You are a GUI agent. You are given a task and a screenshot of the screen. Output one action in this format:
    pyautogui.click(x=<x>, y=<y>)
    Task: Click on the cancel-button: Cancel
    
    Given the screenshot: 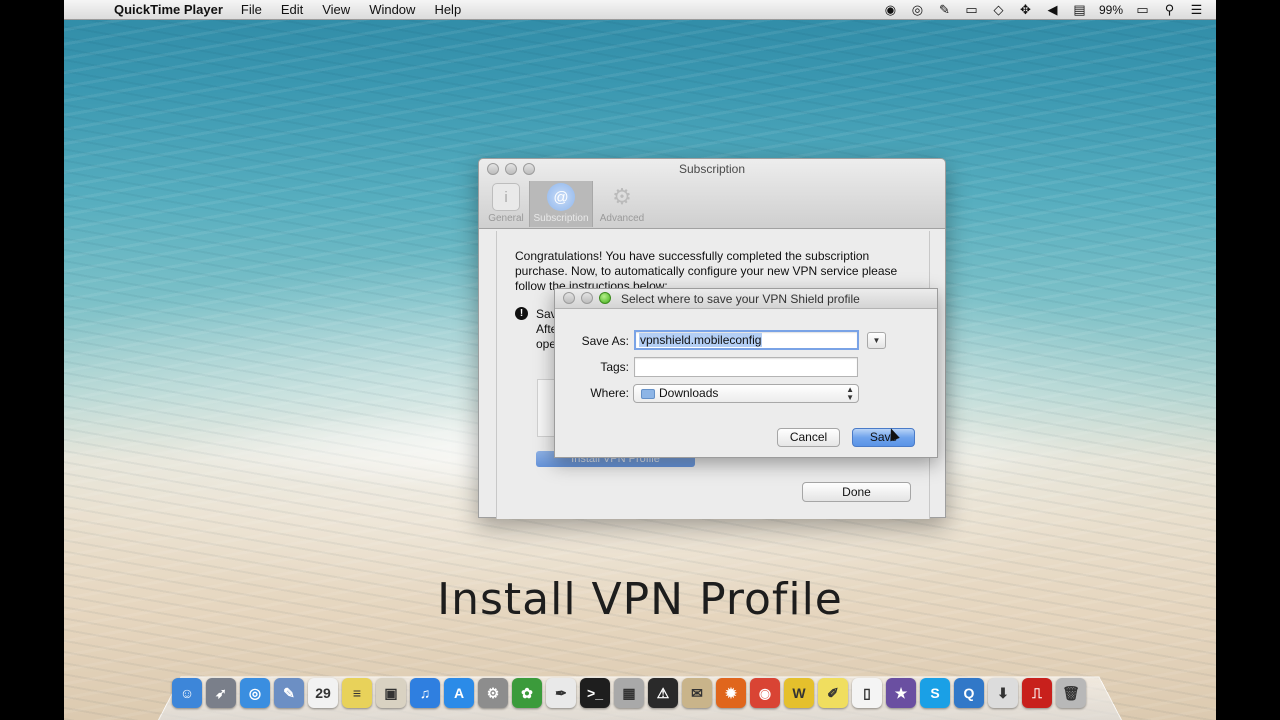 What is the action you would take?
    pyautogui.click(x=808, y=437)
    